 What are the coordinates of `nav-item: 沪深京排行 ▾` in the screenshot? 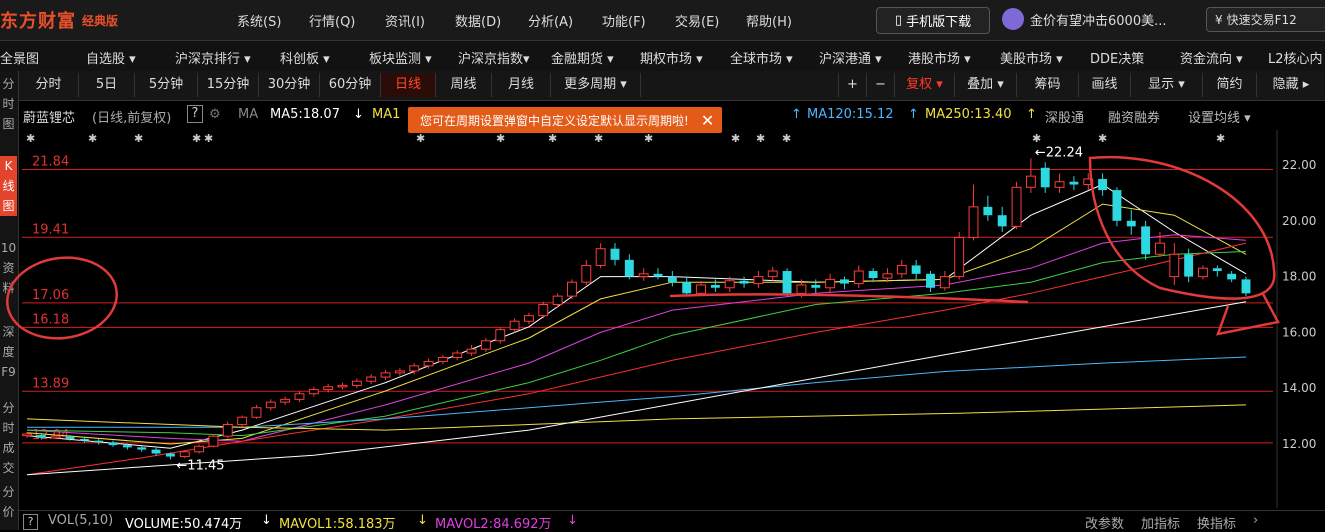 It's located at (213, 57).